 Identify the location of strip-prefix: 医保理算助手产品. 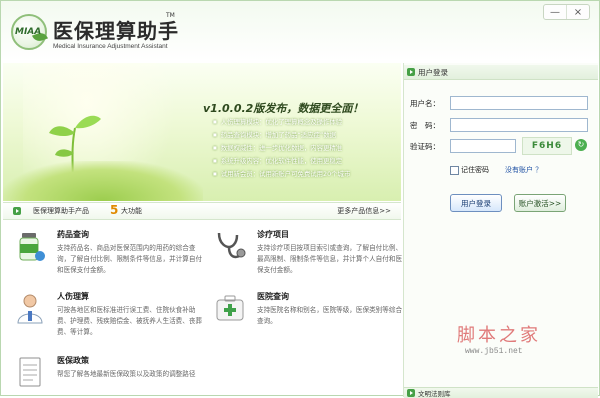
(61, 211).